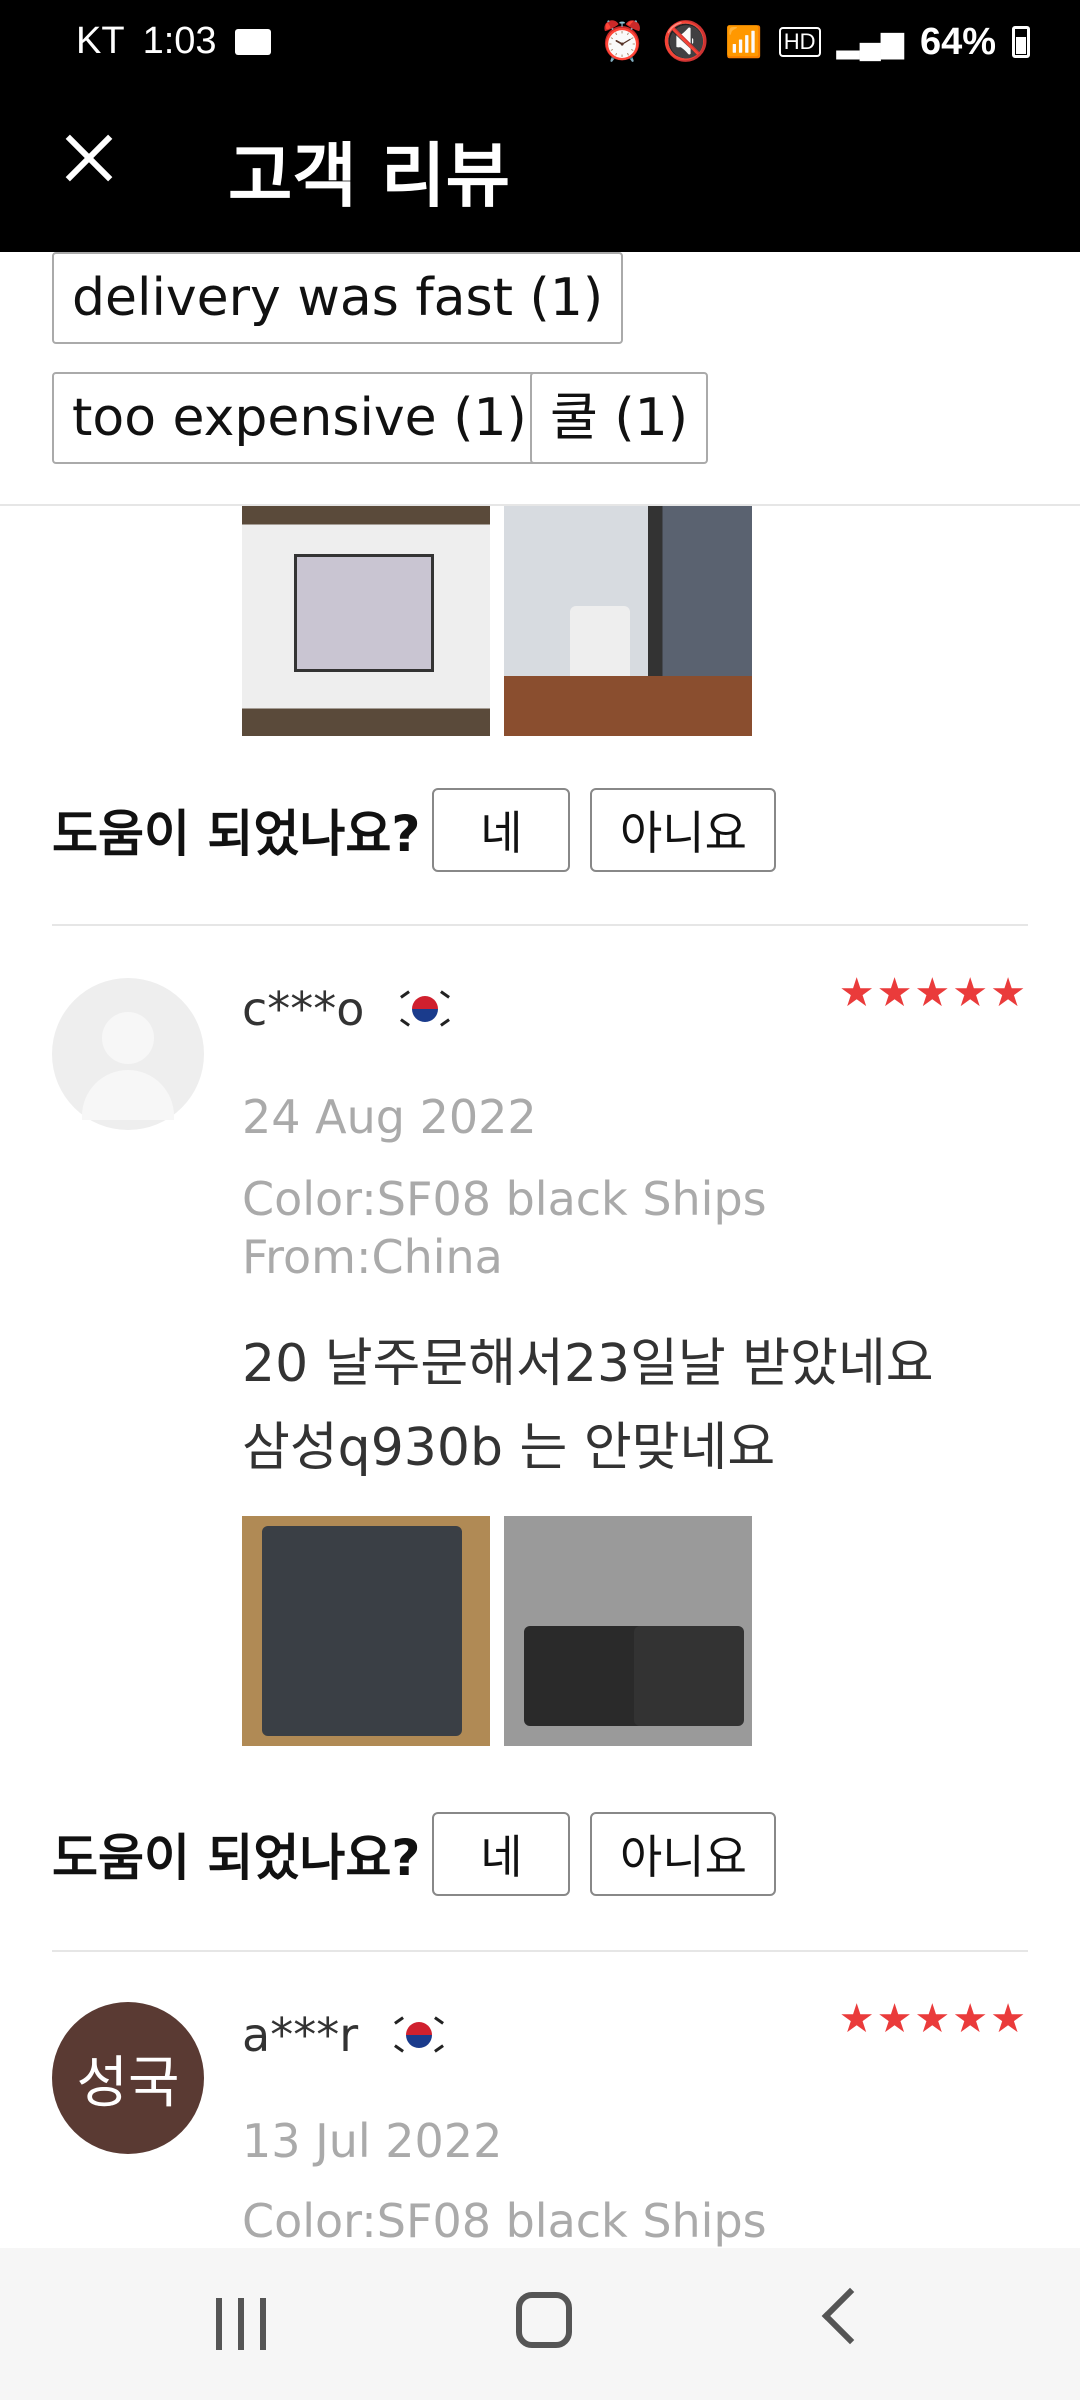  Describe the element at coordinates (303, 1009) in the screenshot. I see `username-text: c***o` at that location.